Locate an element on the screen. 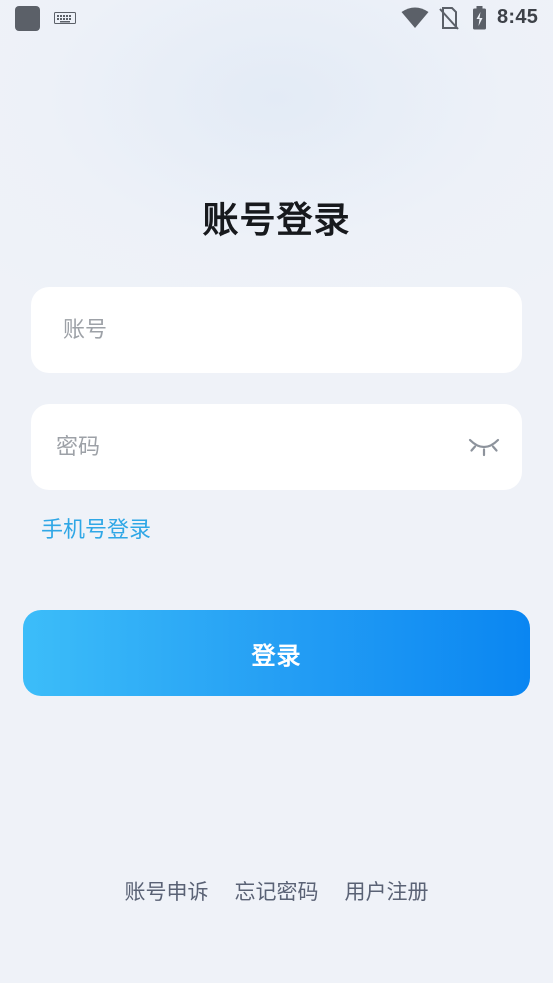 This screenshot has width=553, height=983. page-title: 账号登录 is located at coordinates (276, 220).